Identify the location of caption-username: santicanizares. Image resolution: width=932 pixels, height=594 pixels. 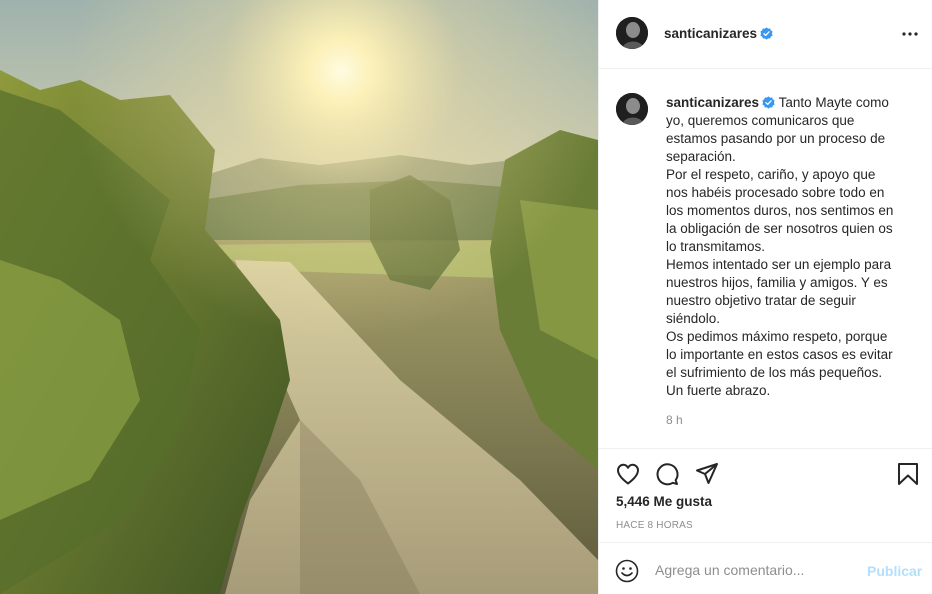
(712, 102).